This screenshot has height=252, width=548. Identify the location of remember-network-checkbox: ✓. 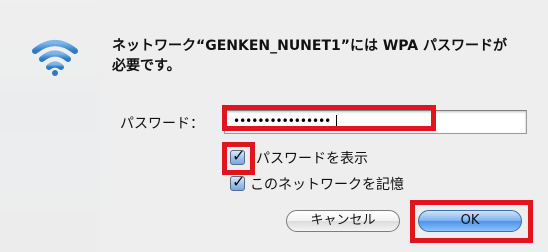
(237, 181).